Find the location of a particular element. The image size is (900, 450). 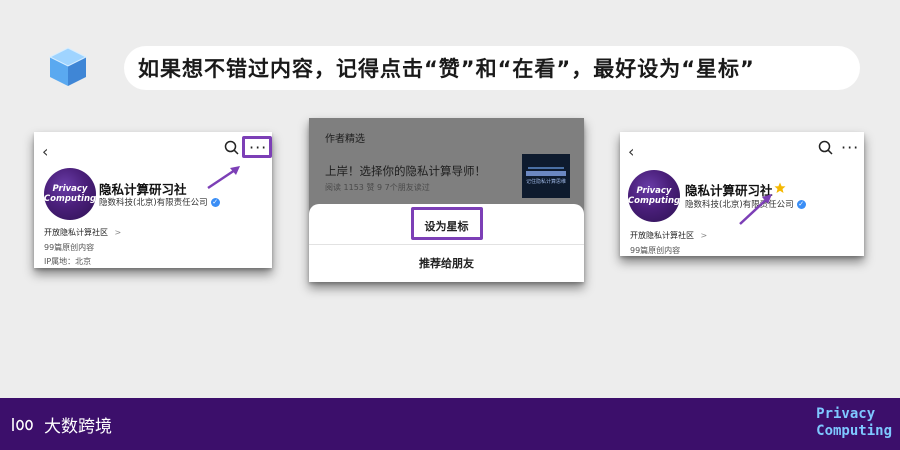

article-meta: 阅读 1153 赞 9 7个朋友读过 is located at coordinates (377, 187).